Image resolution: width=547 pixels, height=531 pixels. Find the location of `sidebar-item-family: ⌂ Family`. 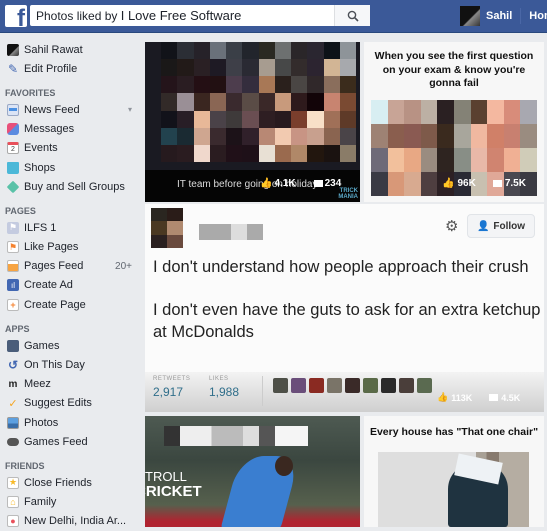

sidebar-item-family: ⌂ Family is located at coordinates (71, 502).